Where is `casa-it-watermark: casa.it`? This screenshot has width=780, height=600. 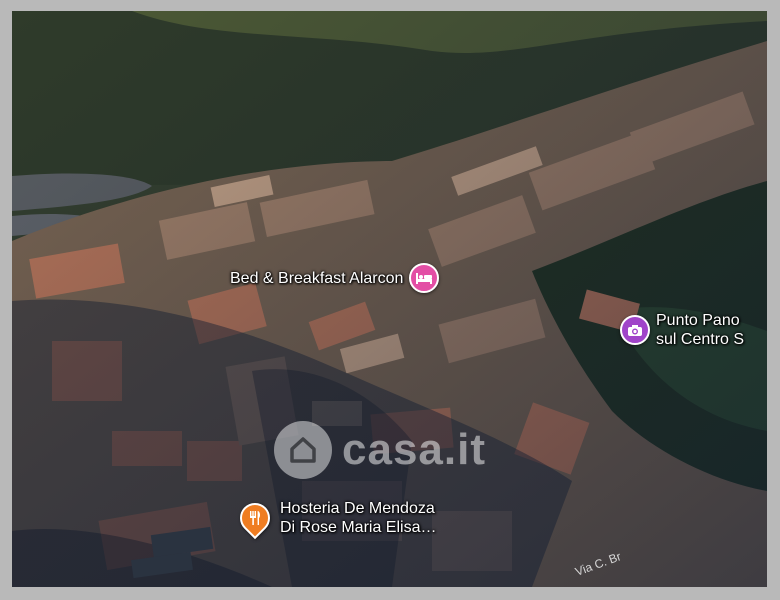
casa-it-watermark: casa.it is located at coordinates (380, 450).